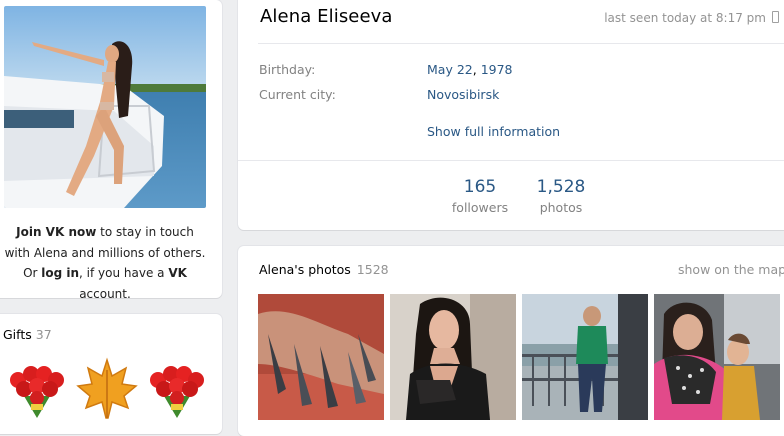 This screenshot has width=784, height=436. I want to click on last-seen-status: last seen today at 8:17 pm, so click(685, 18).